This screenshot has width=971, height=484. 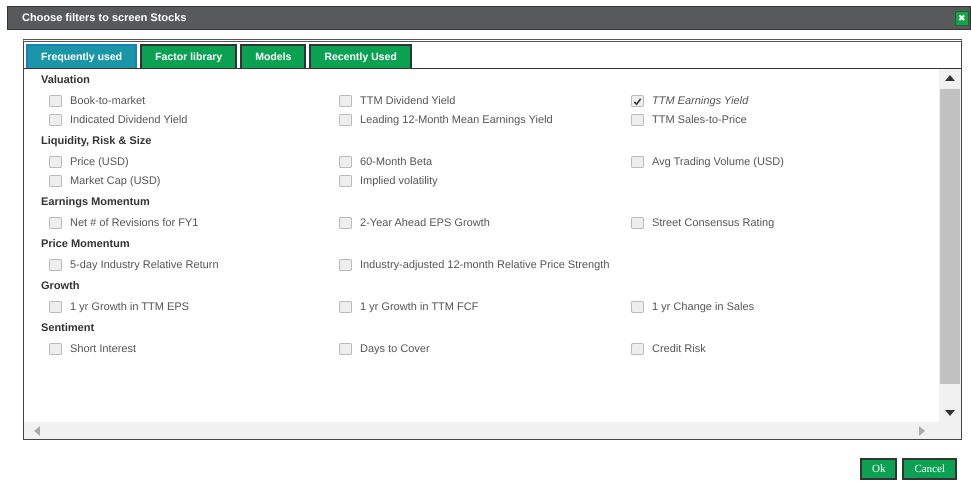 What do you see at coordinates (360, 56) in the screenshot?
I see `tab: Recently Used` at bounding box center [360, 56].